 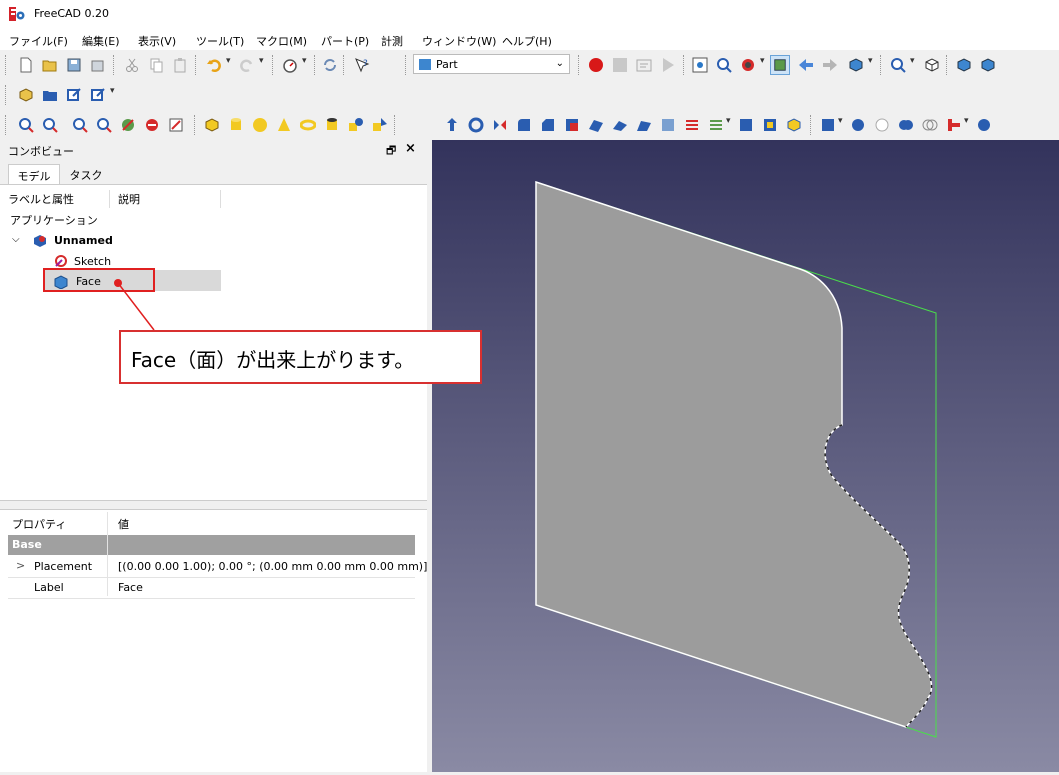 I want to click on annotation-callout: Face（面）が出来上がります。, so click(x=300, y=357).